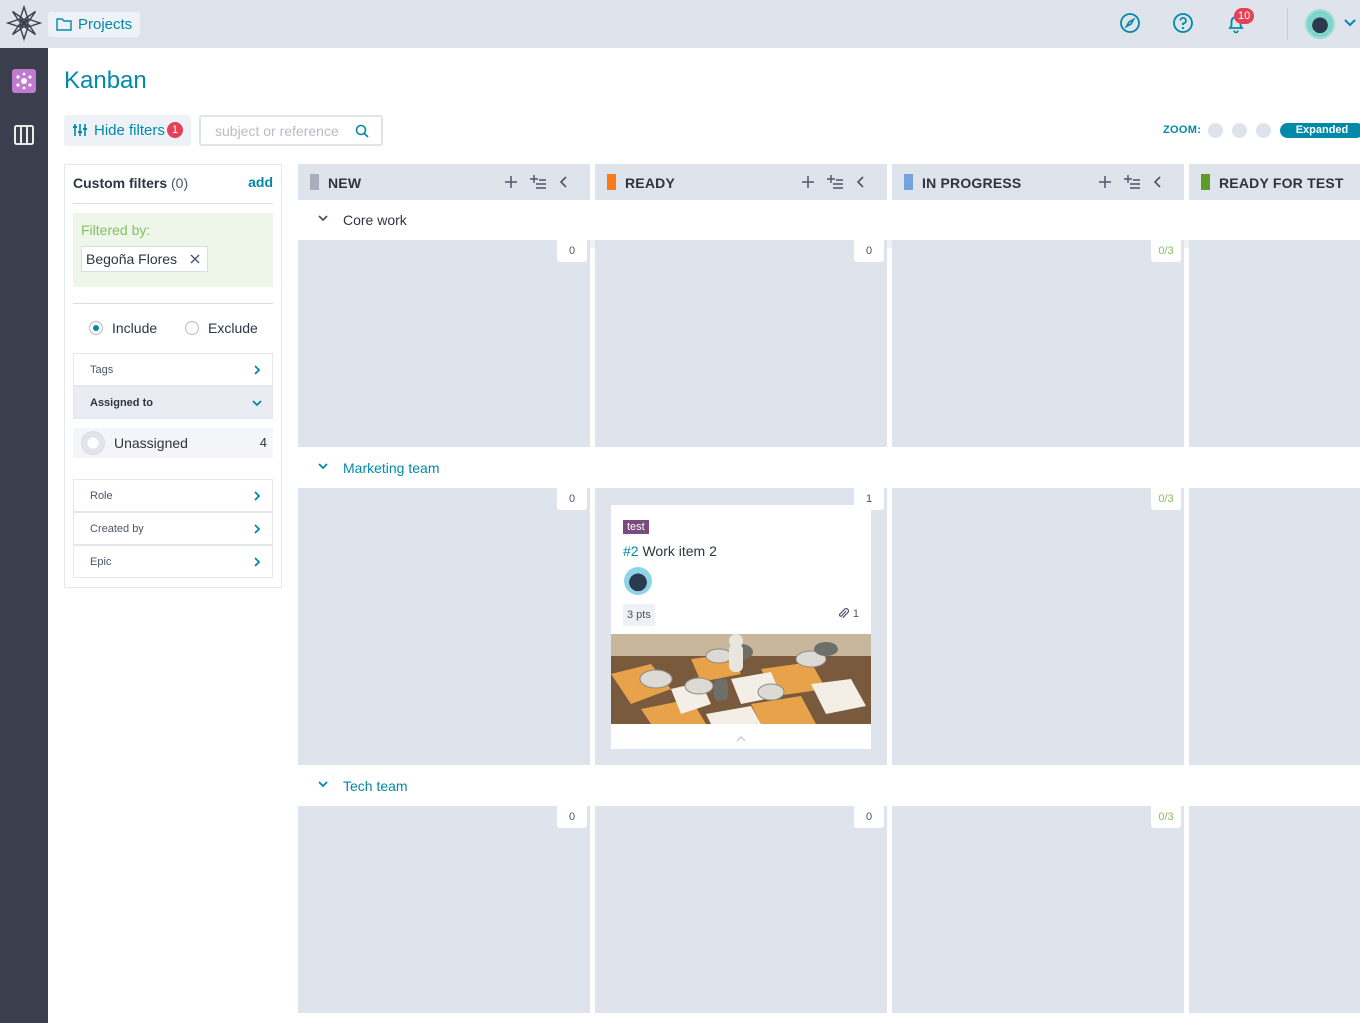 The width and height of the screenshot is (1360, 1023). What do you see at coordinates (679, 551) in the screenshot?
I see `card-subject: Work item 2` at bounding box center [679, 551].